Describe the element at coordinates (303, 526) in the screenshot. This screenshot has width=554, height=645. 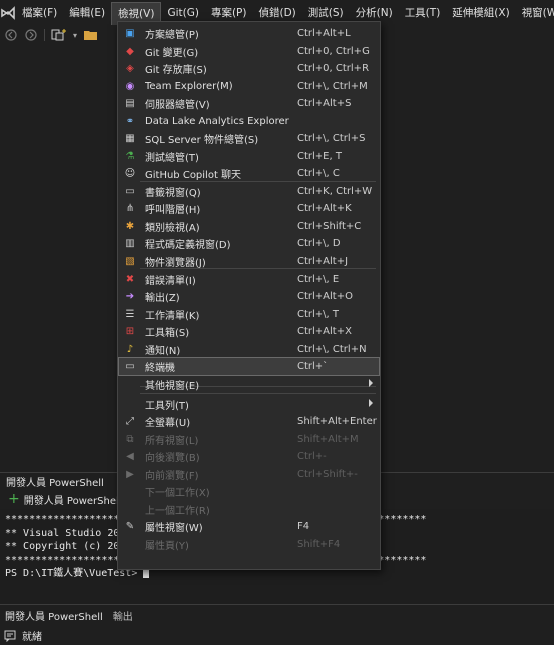
I see `view-menu-item-shortcut: F4` at that location.